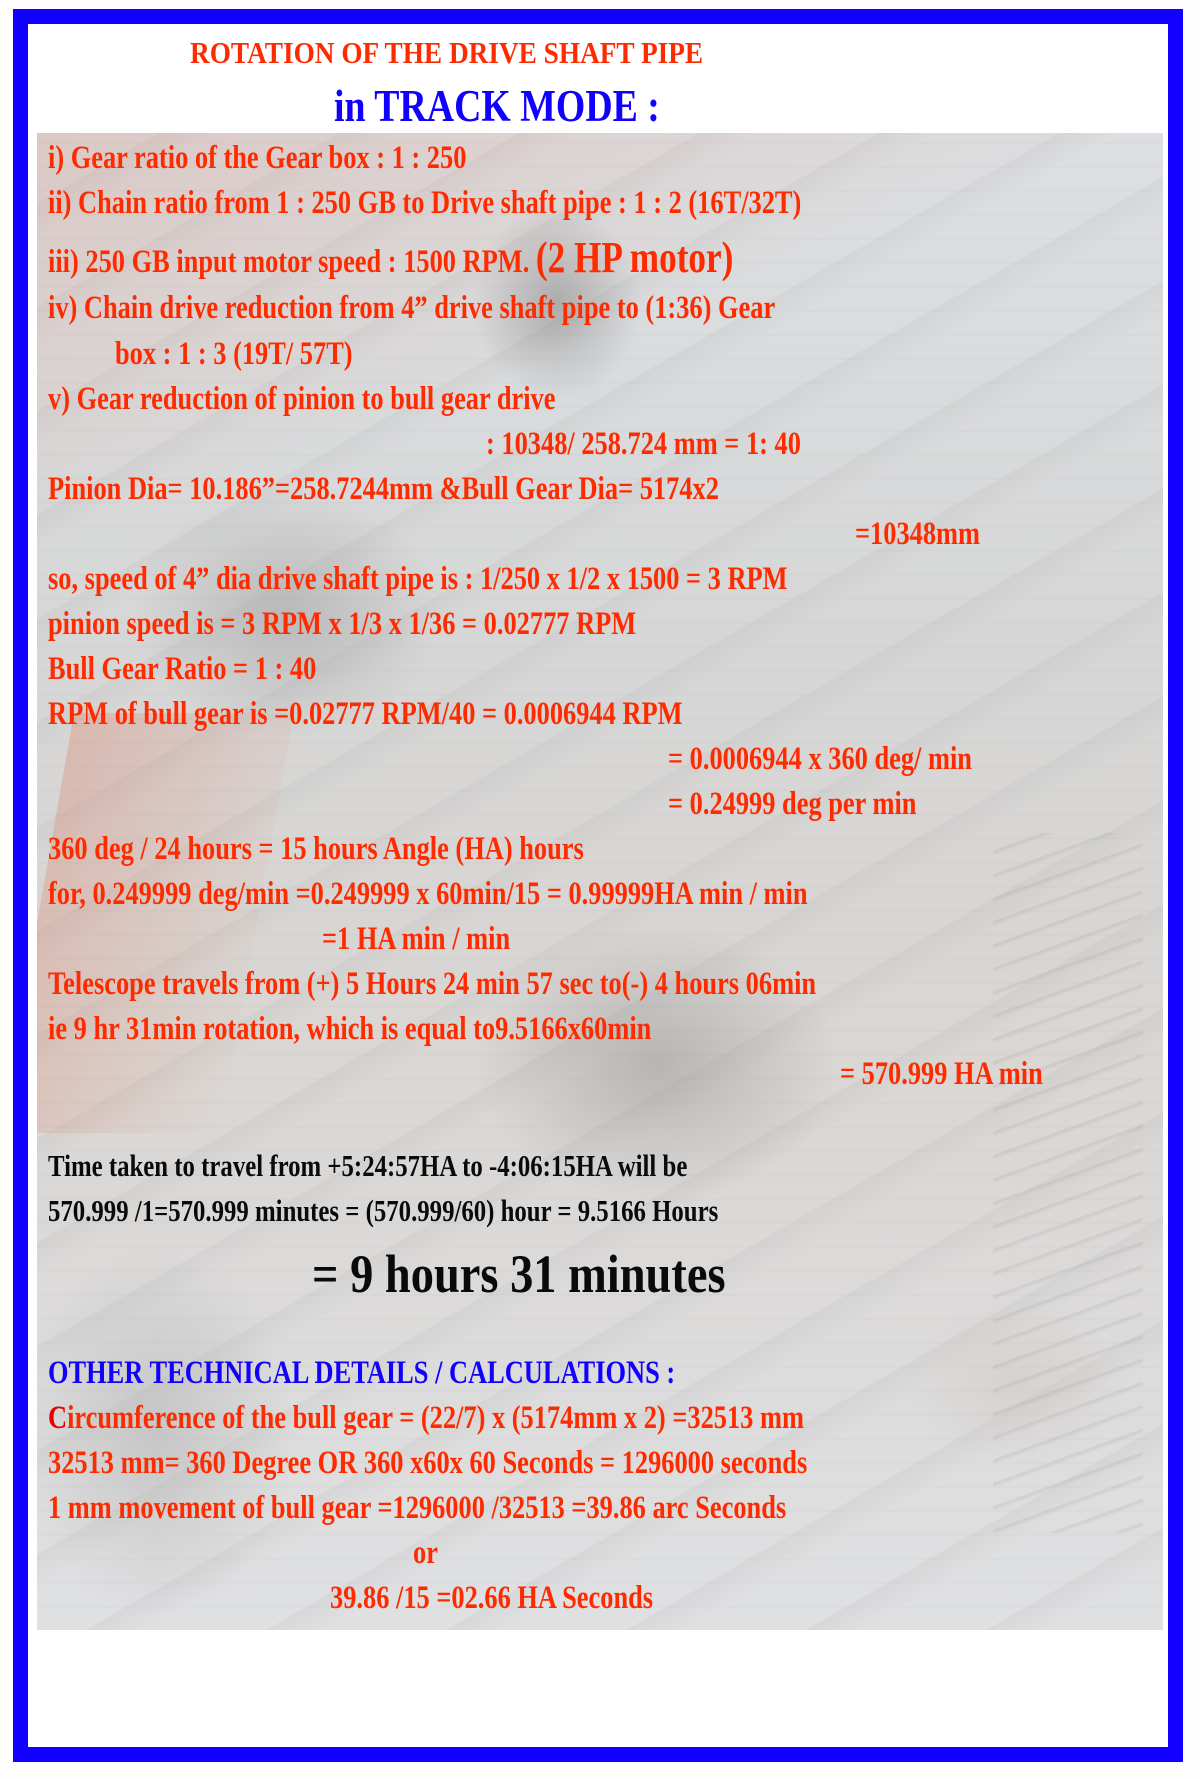 The image size is (1200, 1779). I want to click on item-iii-emphasis: (2 HP motor), so click(634, 257).